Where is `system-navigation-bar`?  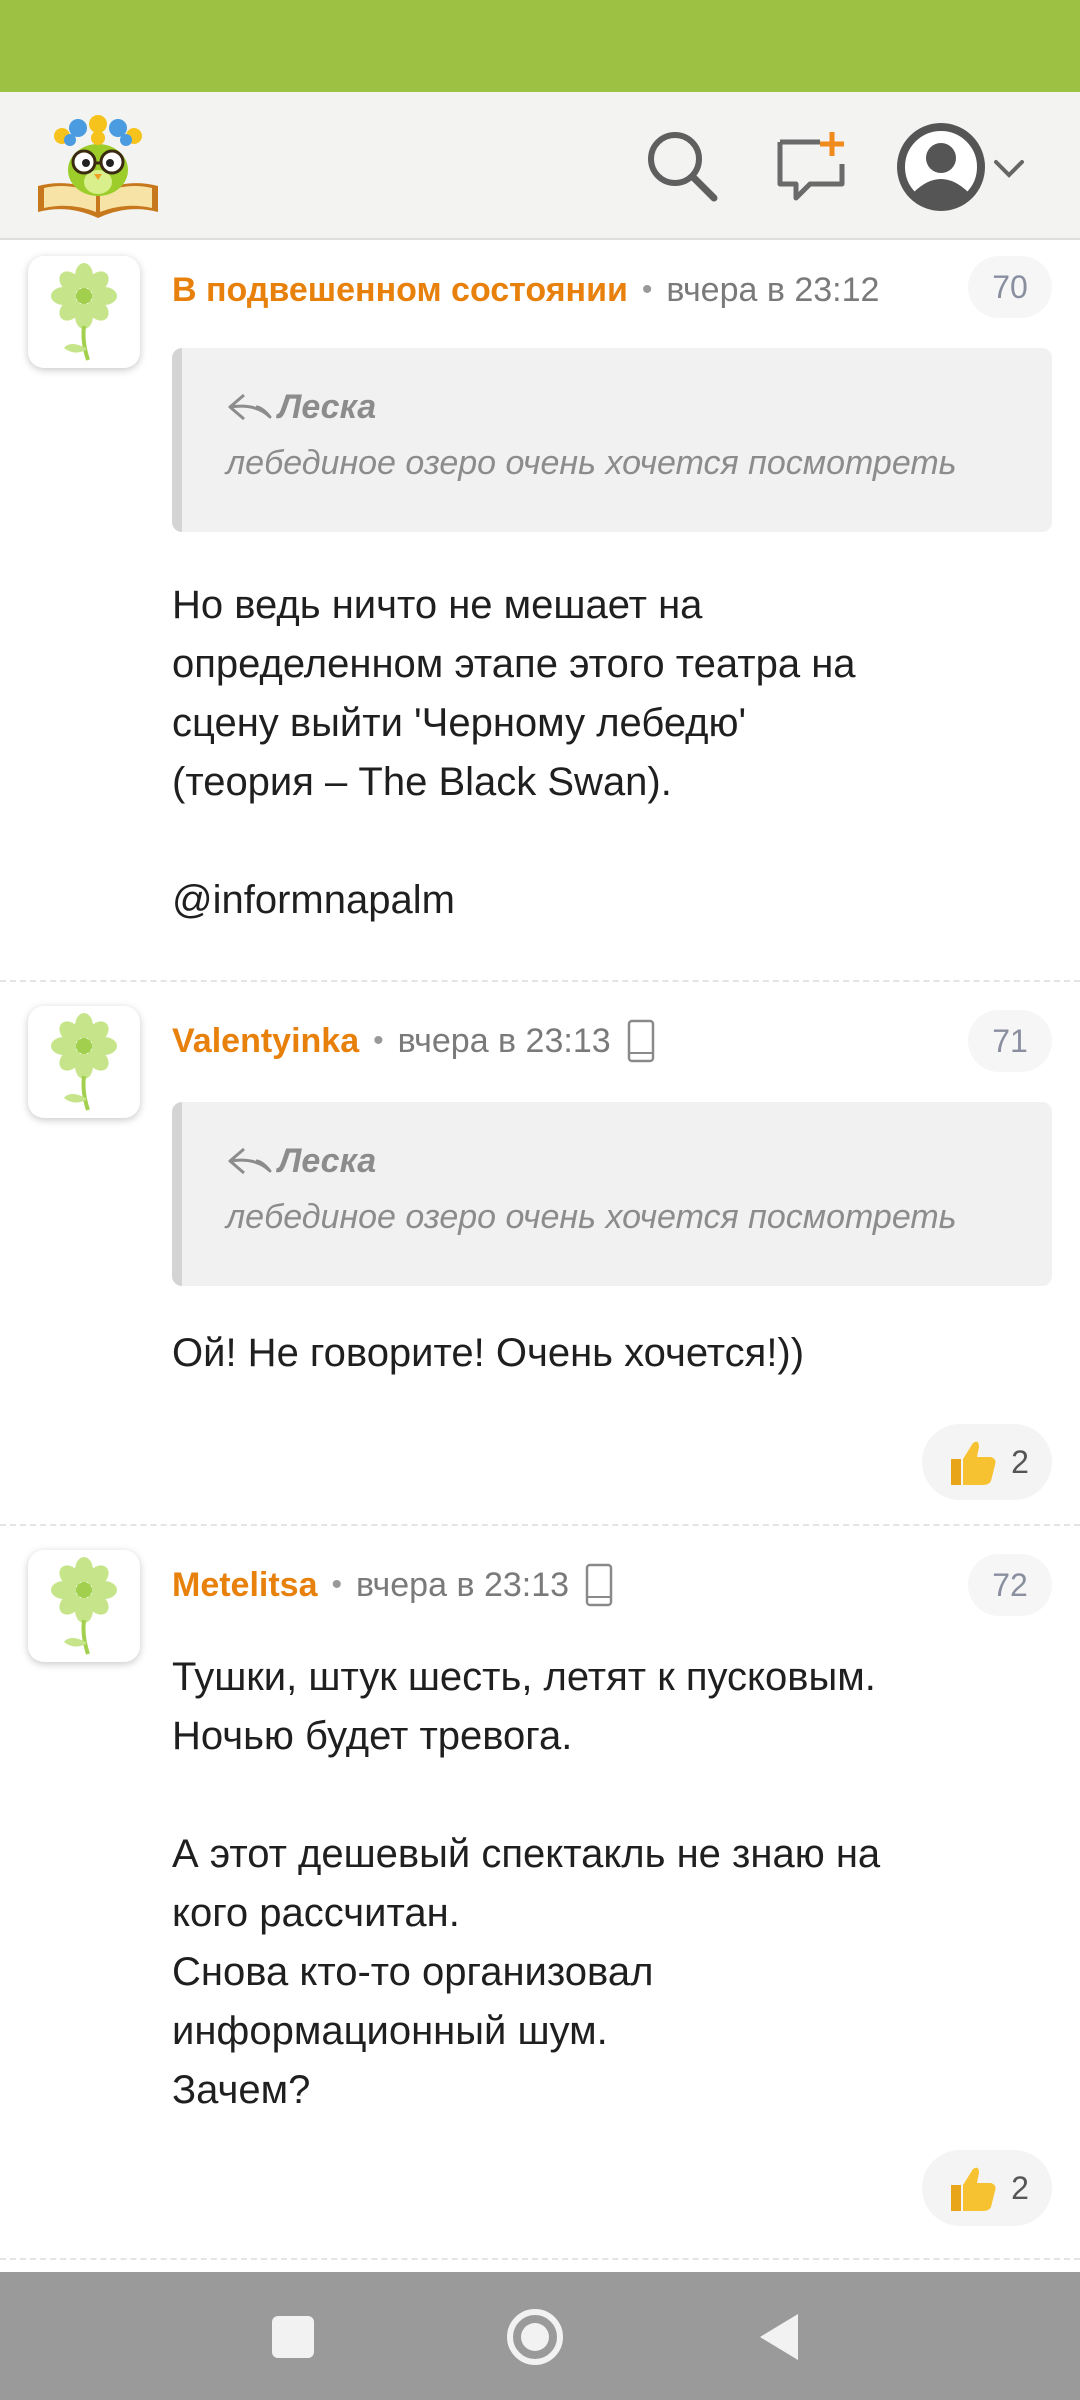
system-navigation-bar is located at coordinates (540, 2336).